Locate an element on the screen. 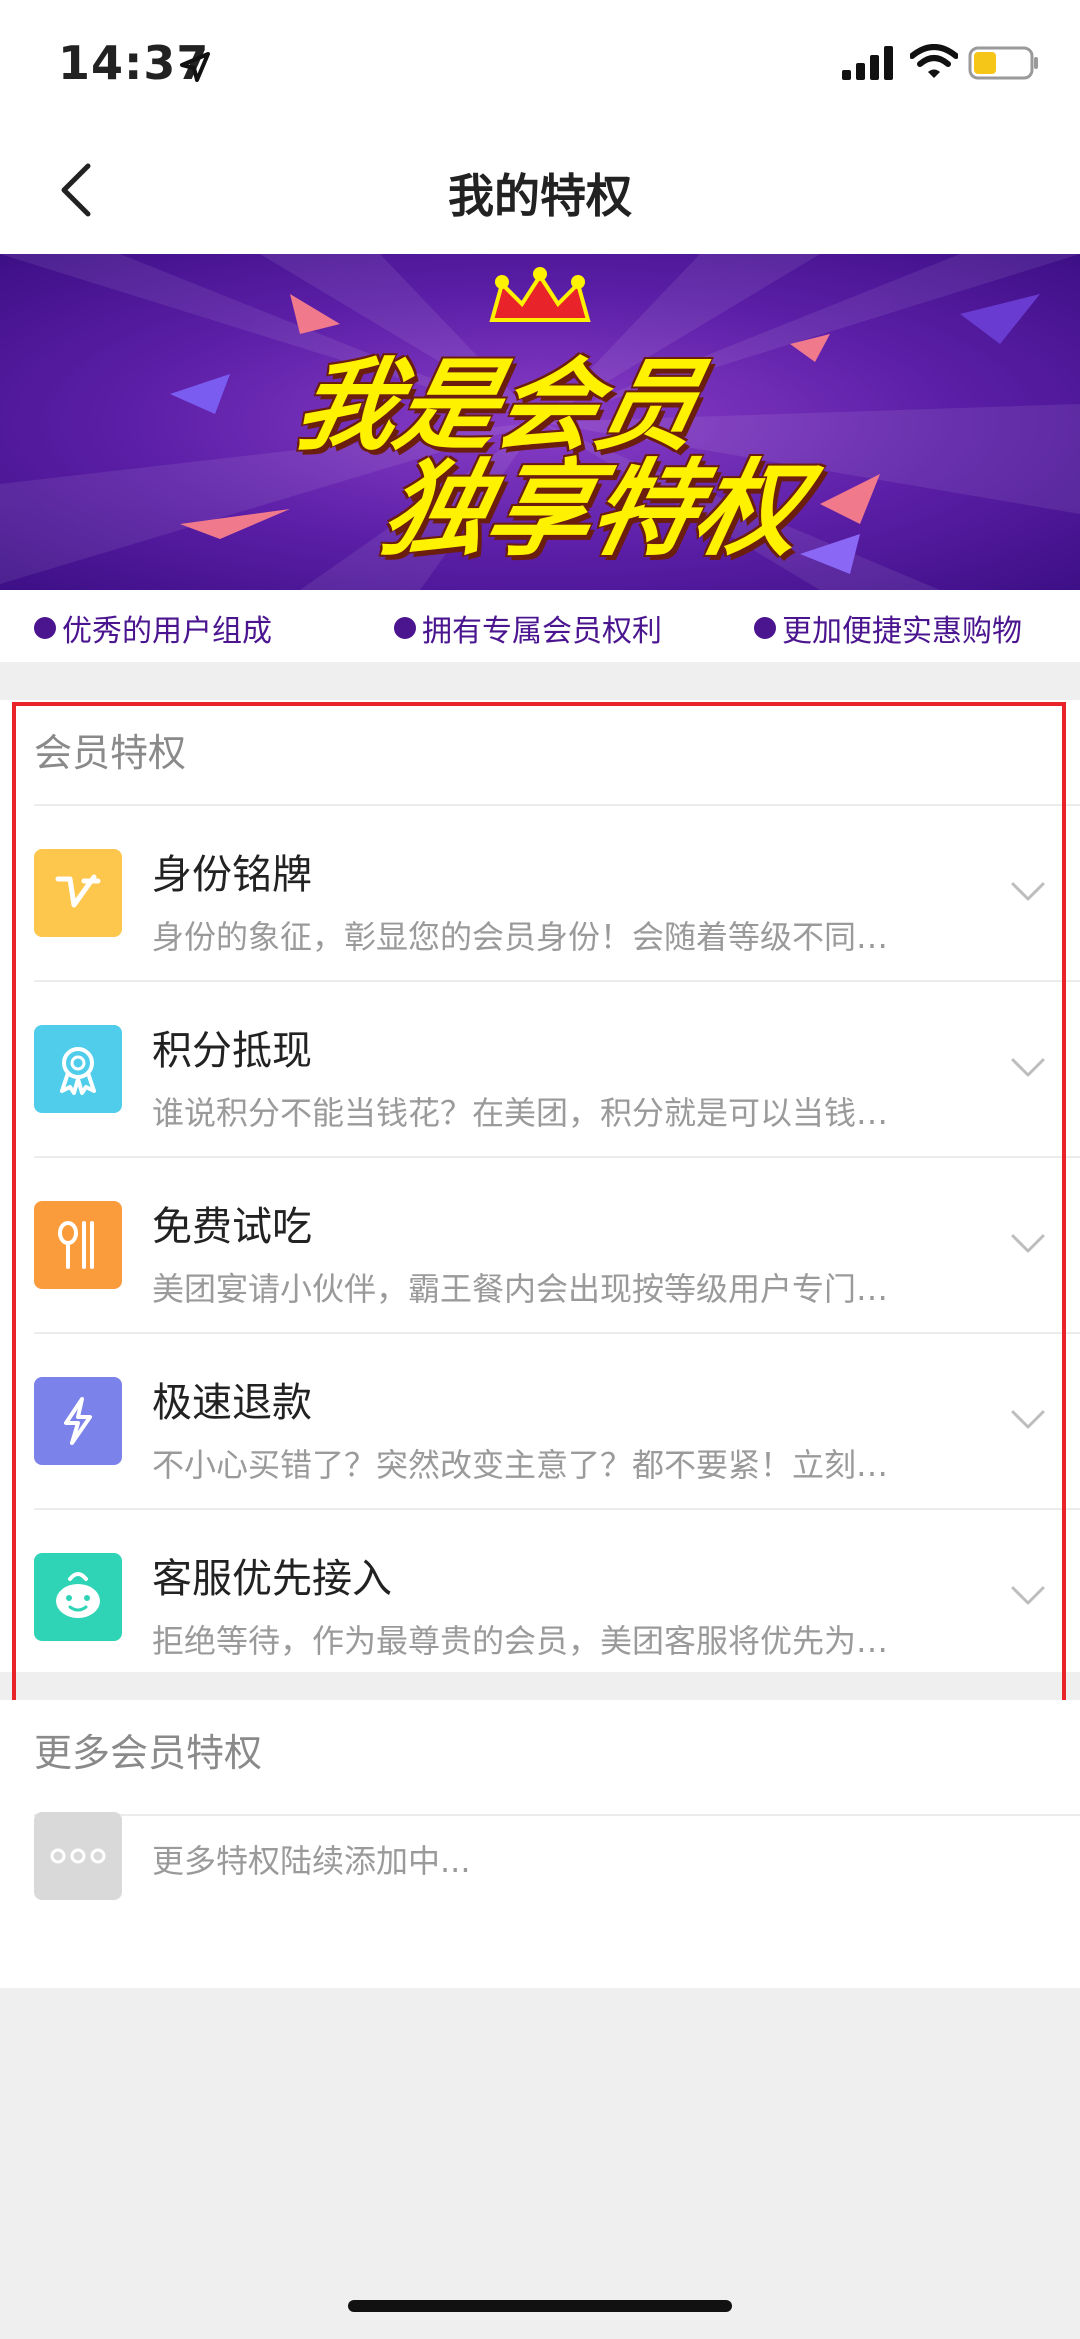 Image resolution: width=1080 pixels, height=2339 pixels. mascot-face-icon is located at coordinates (78, 1597).